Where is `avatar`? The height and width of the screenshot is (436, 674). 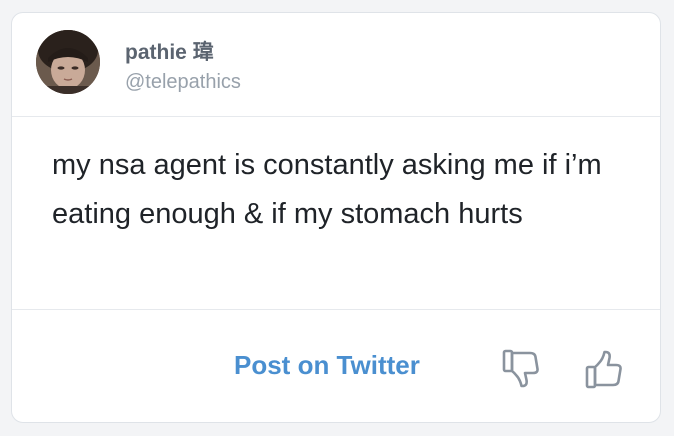
avatar is located at coordinates (68, 62).